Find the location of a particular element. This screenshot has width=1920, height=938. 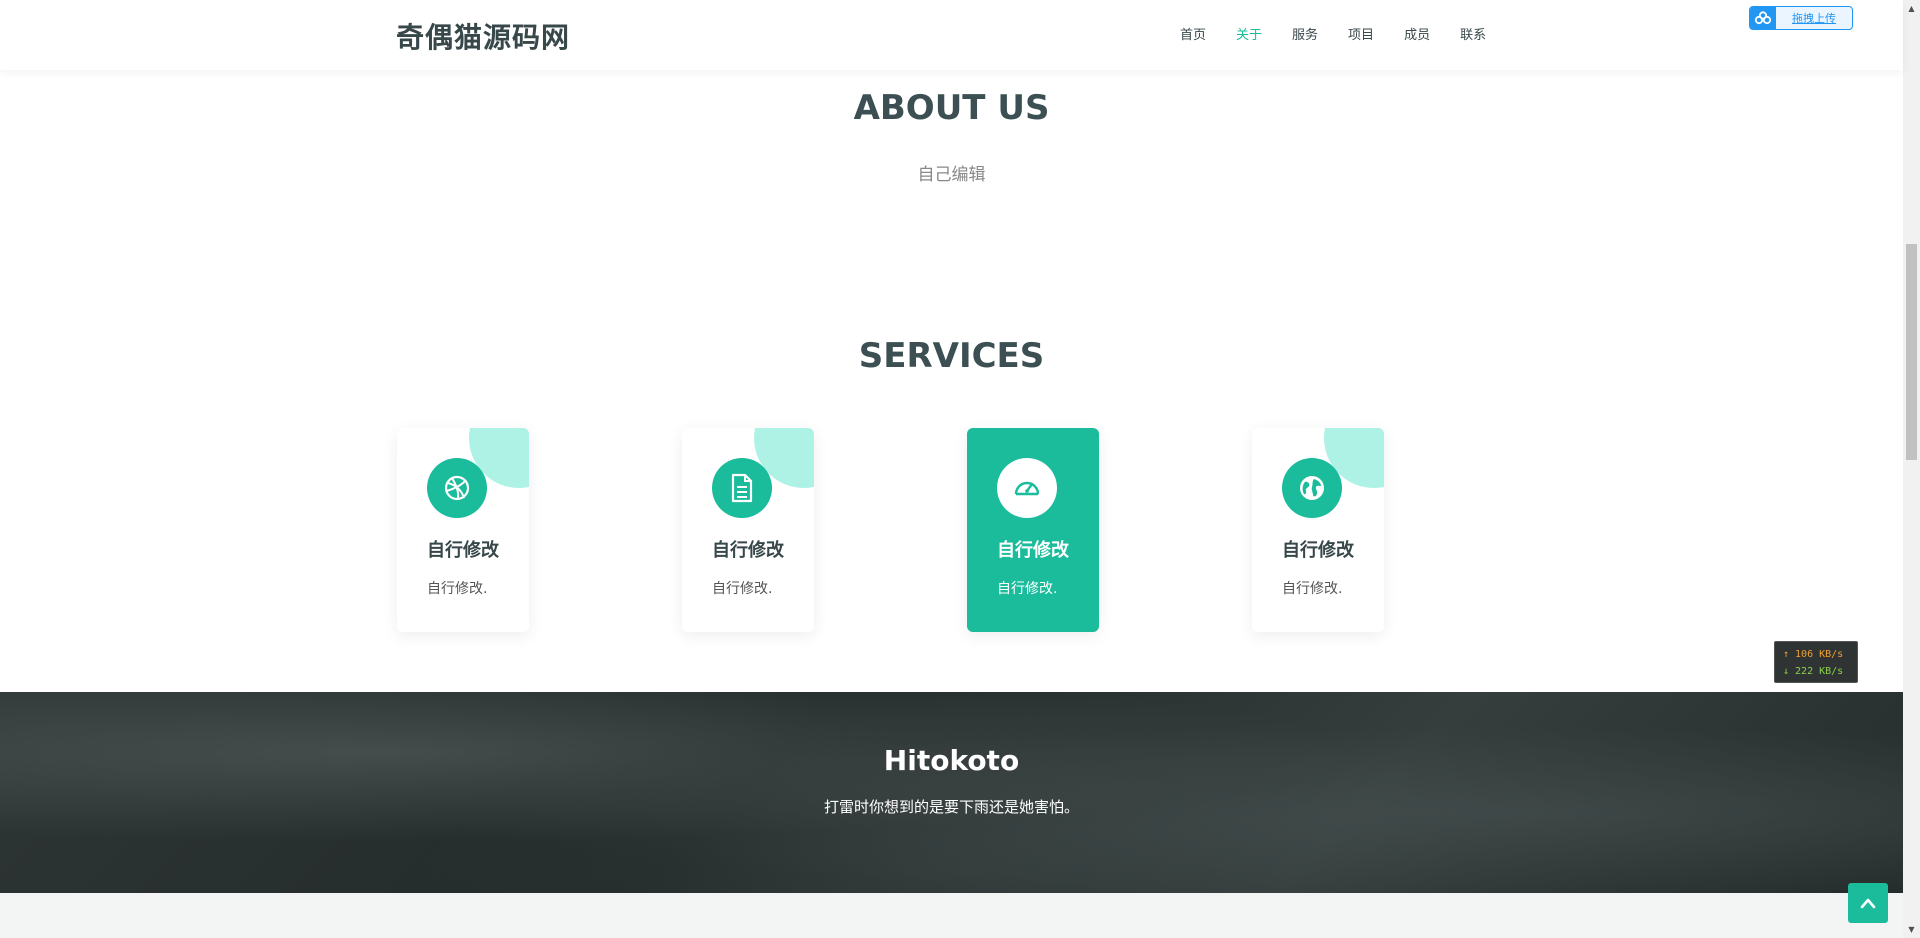

main-nav: 首页 关于 服务 项目 成员 联系 is located at coordinates (1348, 33).